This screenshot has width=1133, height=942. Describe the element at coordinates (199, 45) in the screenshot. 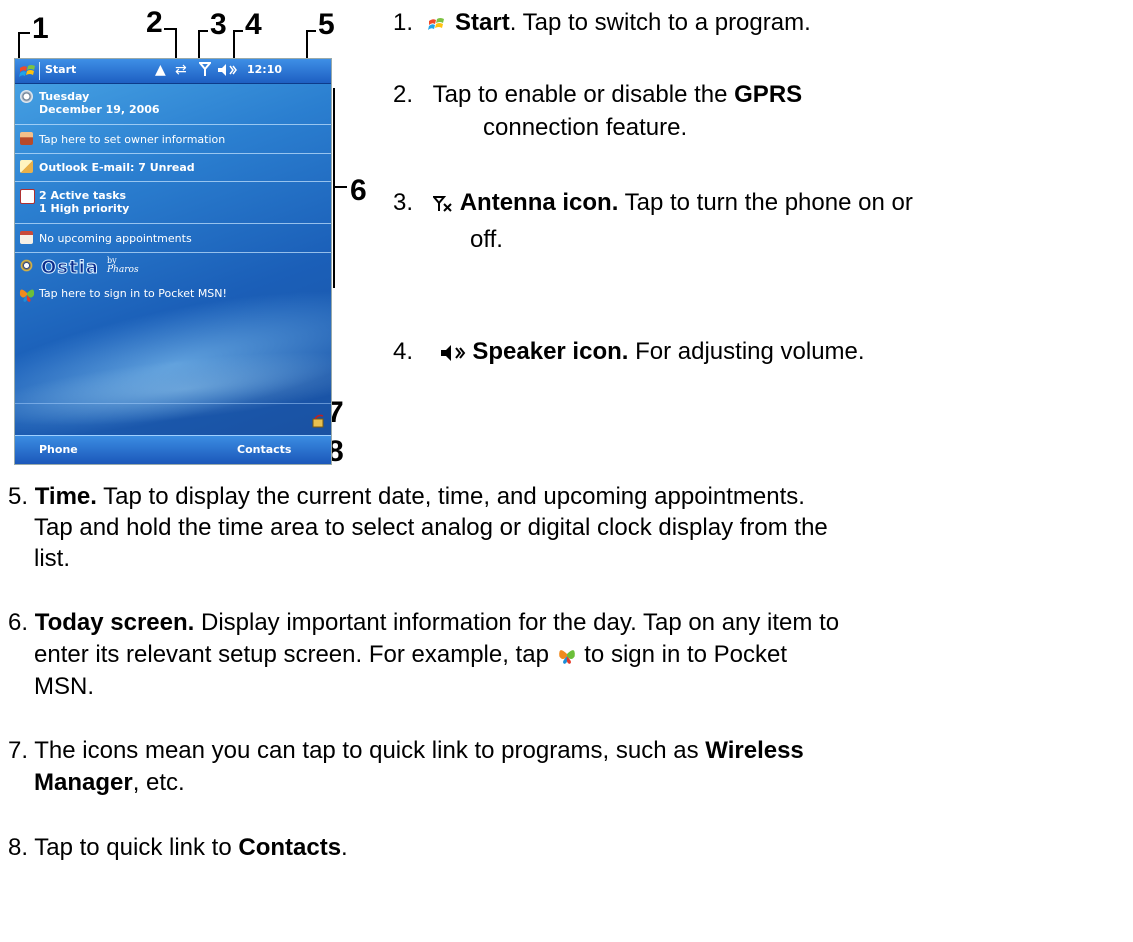

I see `leader-3v` at that location.